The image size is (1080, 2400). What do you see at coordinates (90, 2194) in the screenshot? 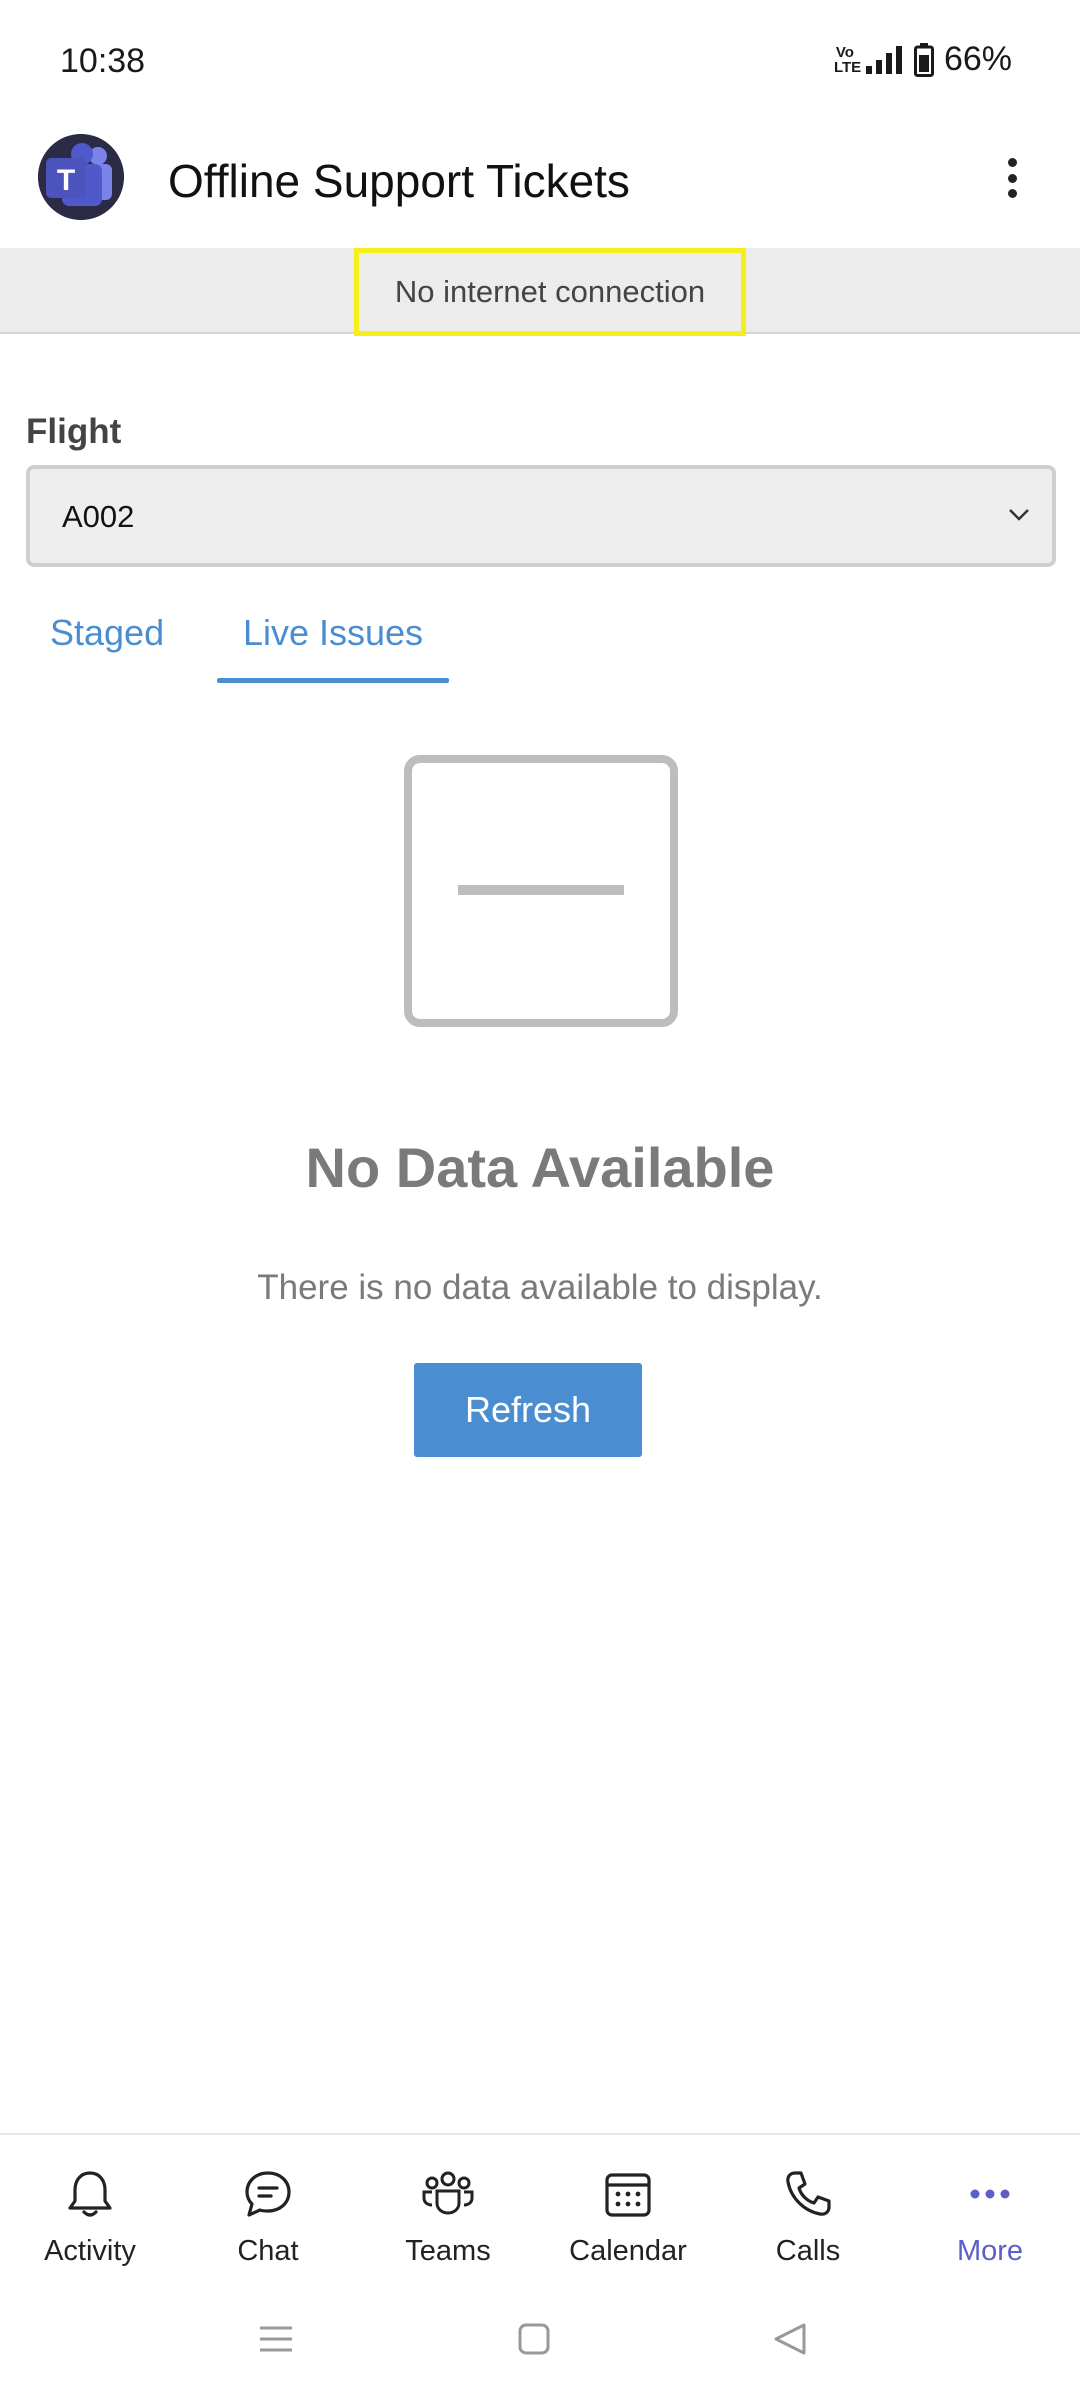
I see `bell-icon` at bounding box center [90, 2194].